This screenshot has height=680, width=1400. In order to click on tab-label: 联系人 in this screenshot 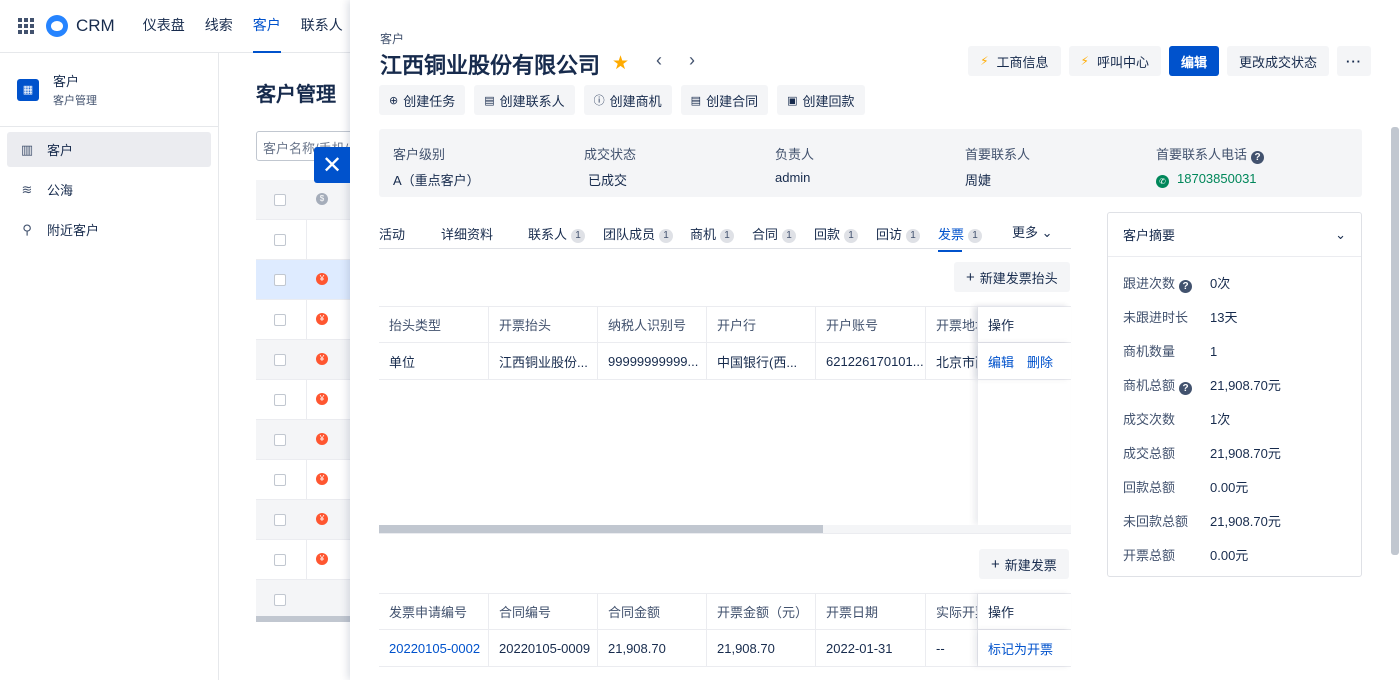, I will do `click(548, 234)`.